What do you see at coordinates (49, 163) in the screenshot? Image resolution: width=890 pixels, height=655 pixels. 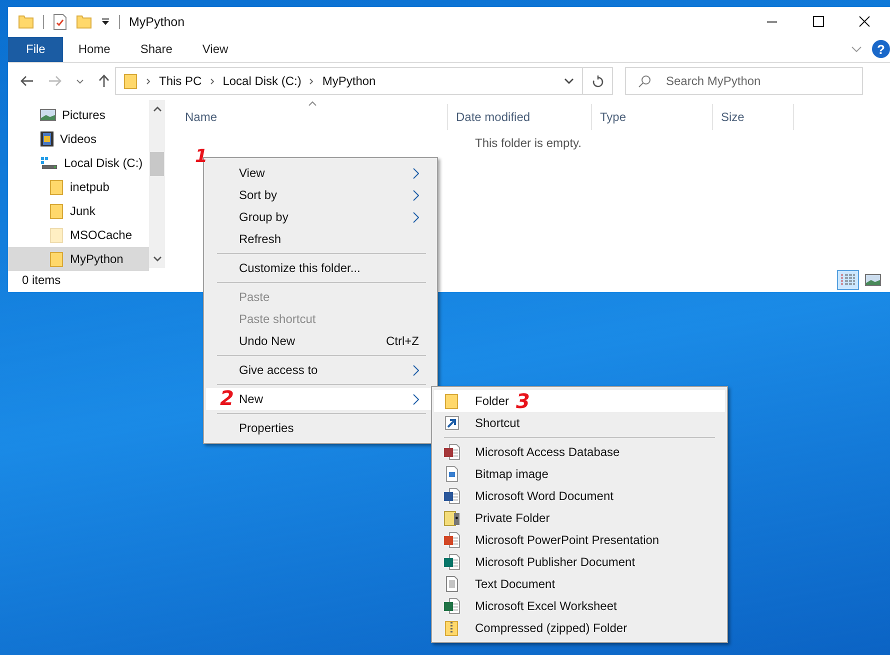 I see `drive-icon` at bounding box center [49, 163].